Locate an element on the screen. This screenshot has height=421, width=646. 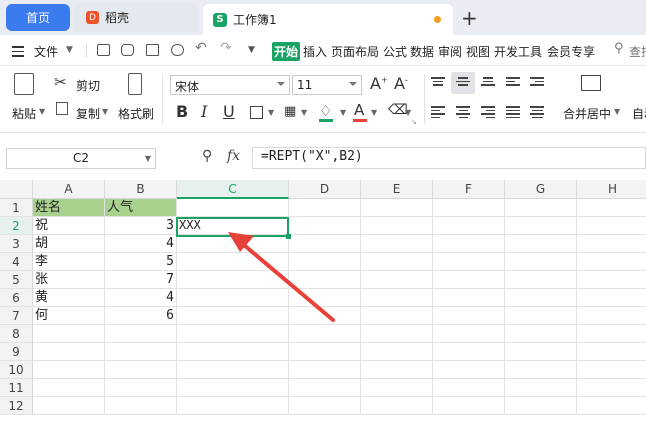
font-size-value: 11 is located at coordinates (305, 85).